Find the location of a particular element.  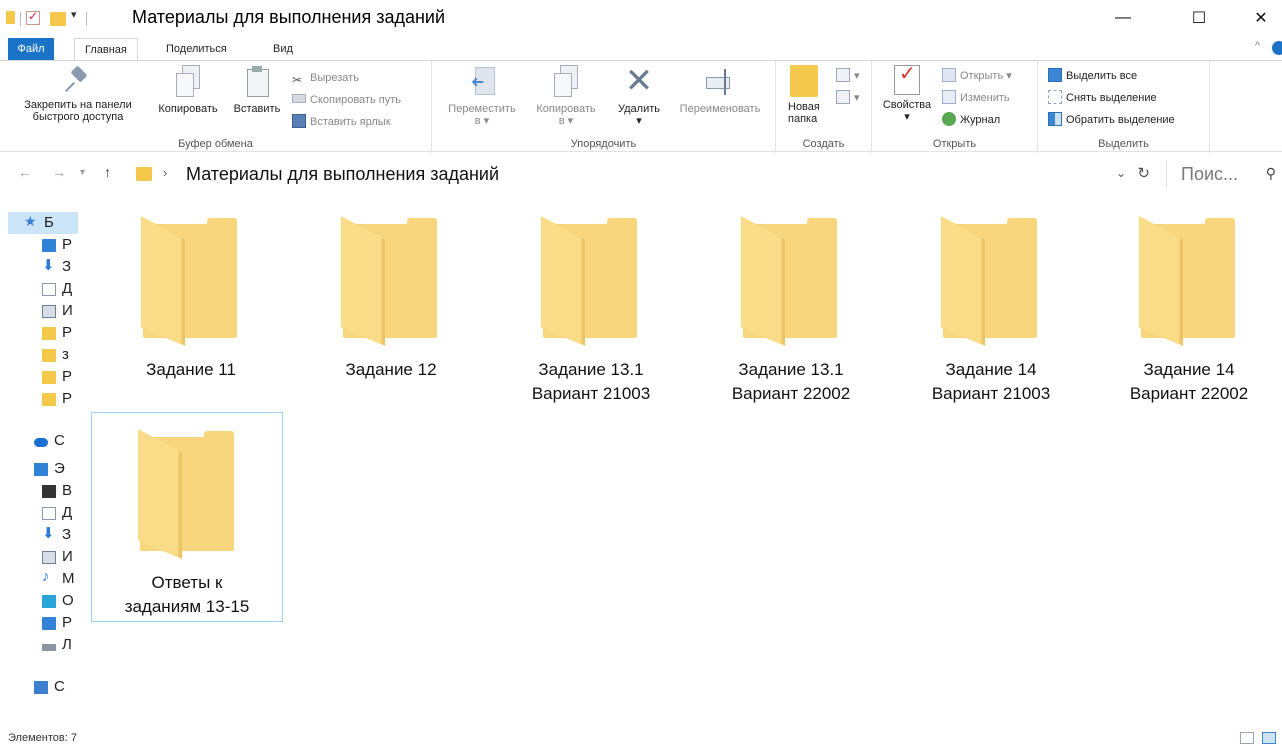

nav-item: О is located at coordinates (62, 602).